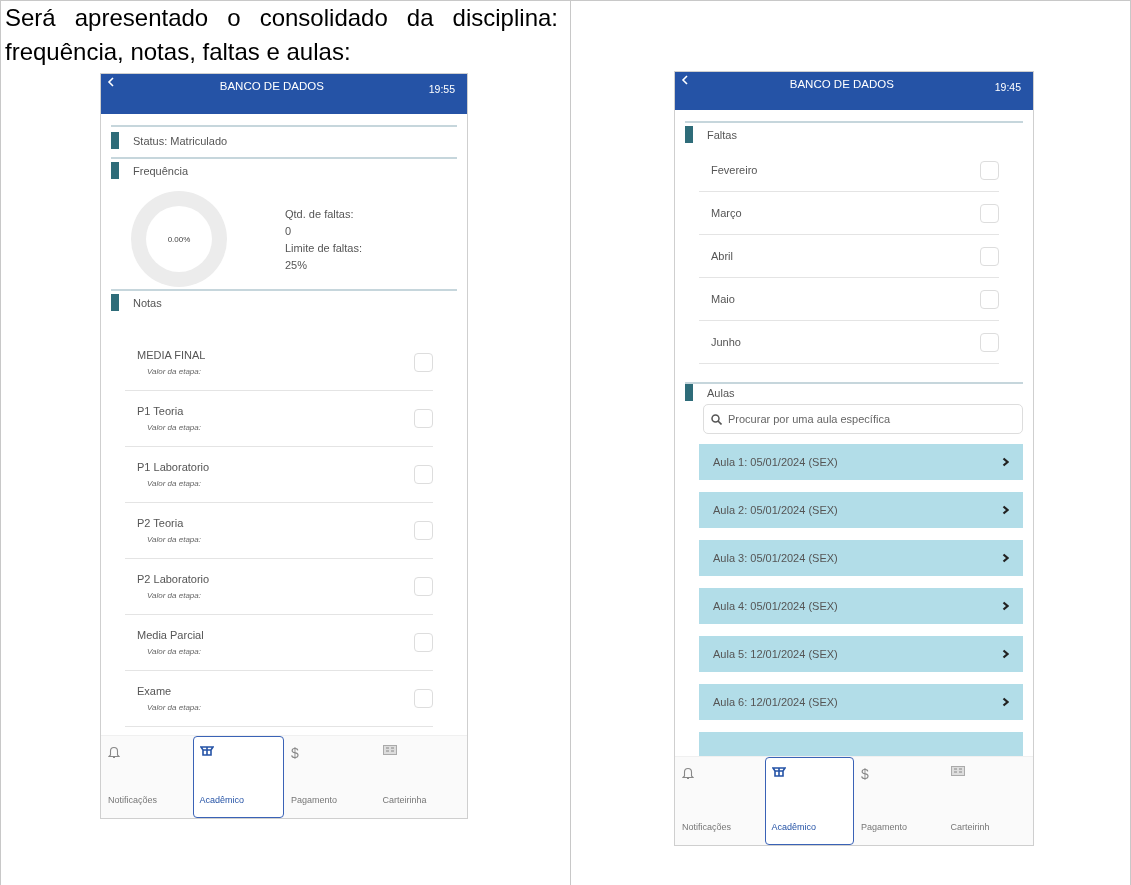 The image size is (1131, 885). What do you see at coordinates (722, 135) in the screenshot?
I see `section-title: Faltas` at bounding box center [722, 135].